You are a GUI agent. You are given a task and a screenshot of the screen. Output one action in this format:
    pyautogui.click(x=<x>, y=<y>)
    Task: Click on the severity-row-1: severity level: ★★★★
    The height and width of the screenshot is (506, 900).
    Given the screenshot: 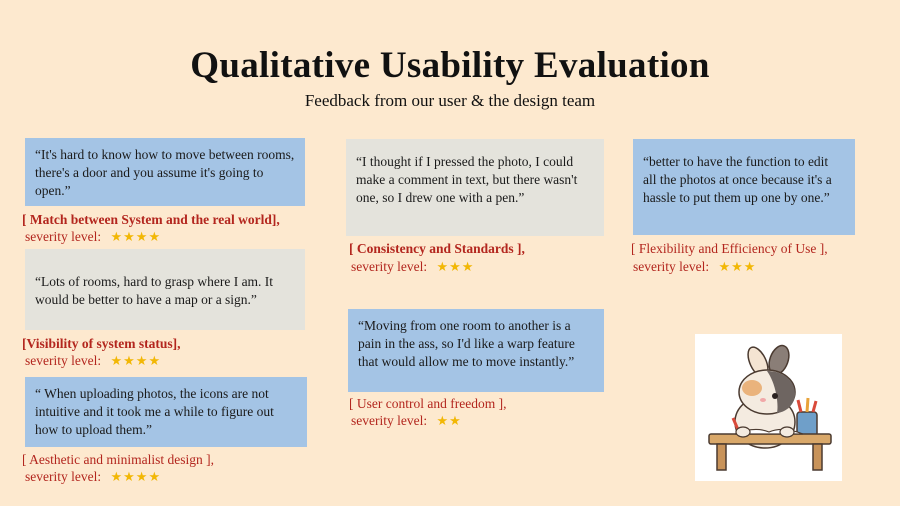 What is the action you would take?
    pyautogui.click(x=93, y=237)
    